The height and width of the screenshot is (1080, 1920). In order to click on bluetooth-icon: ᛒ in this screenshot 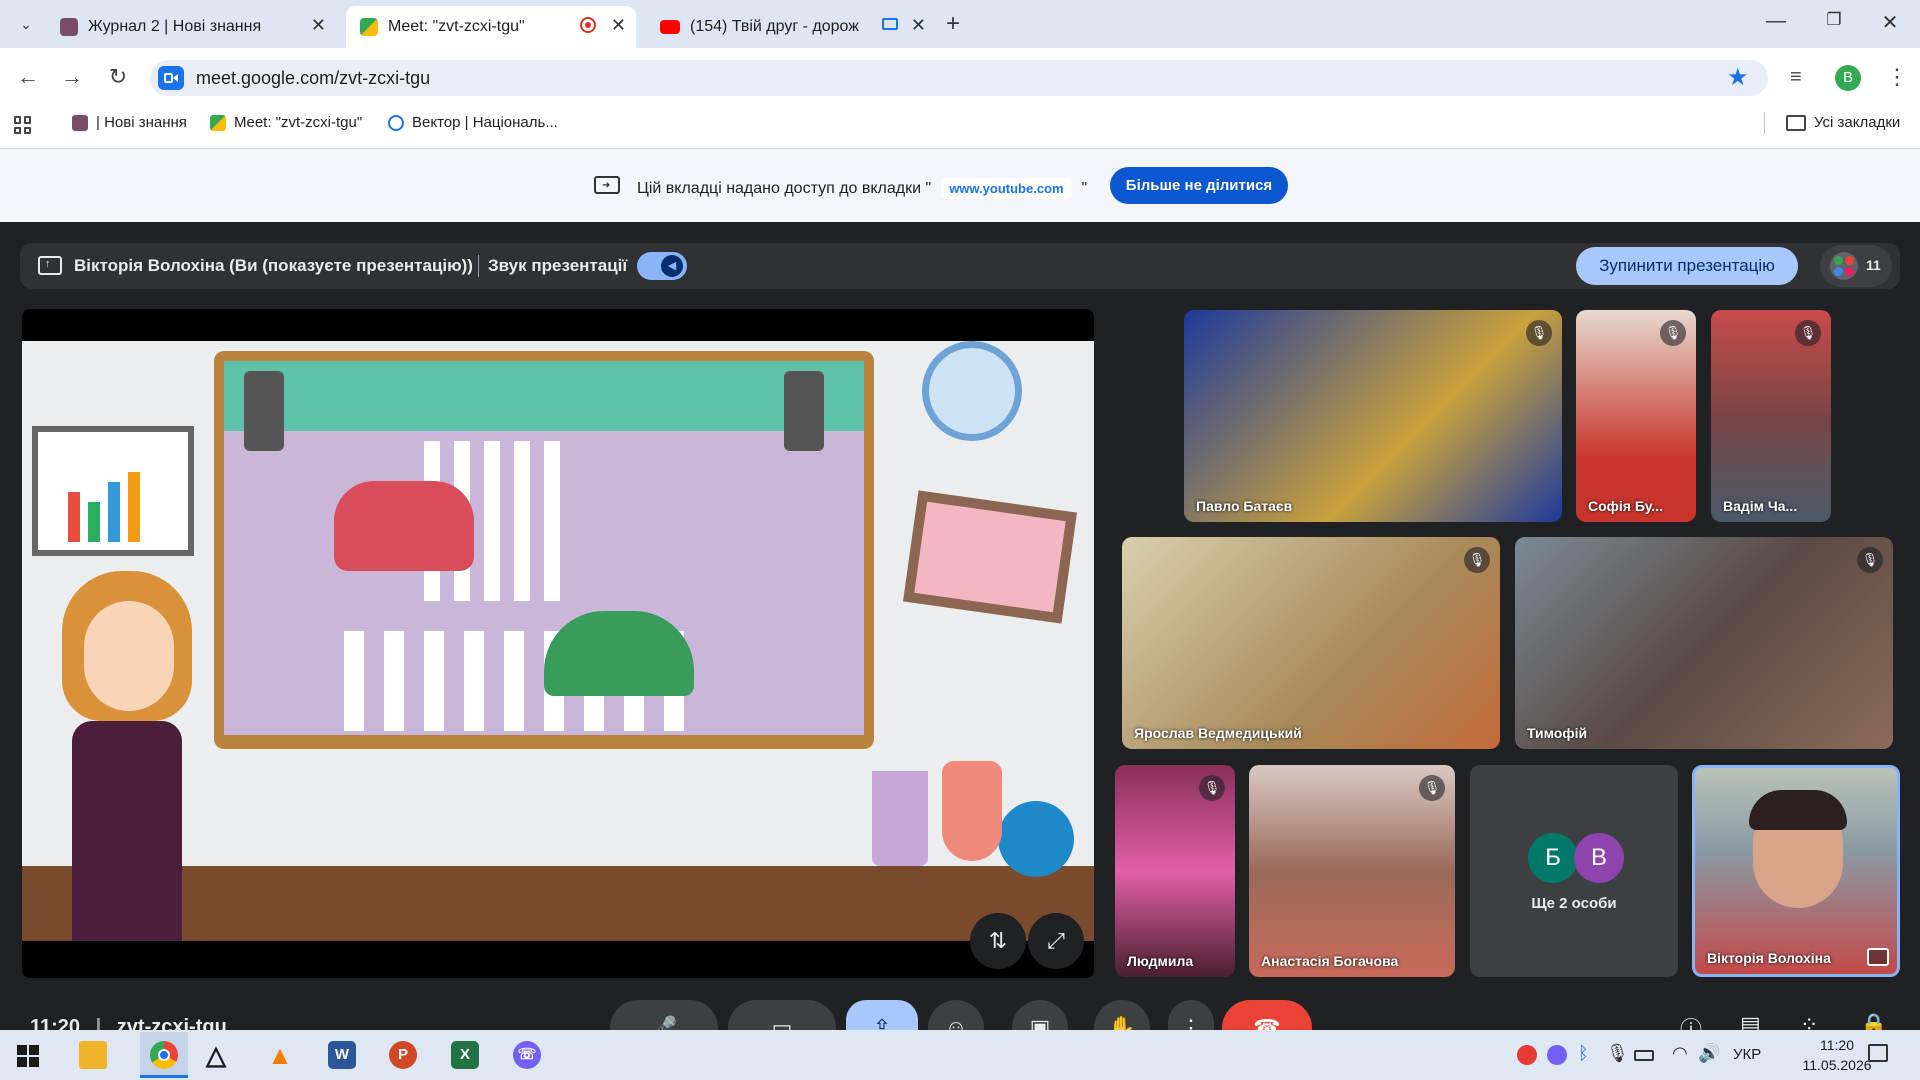, I will do `click(1583, 1053)`.